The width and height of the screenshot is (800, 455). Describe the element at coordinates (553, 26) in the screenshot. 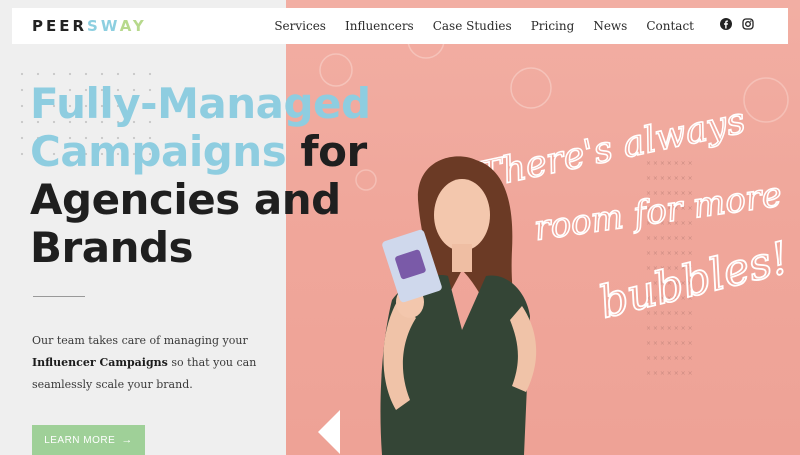

I see `nav-pricing: Pricing` at that location.